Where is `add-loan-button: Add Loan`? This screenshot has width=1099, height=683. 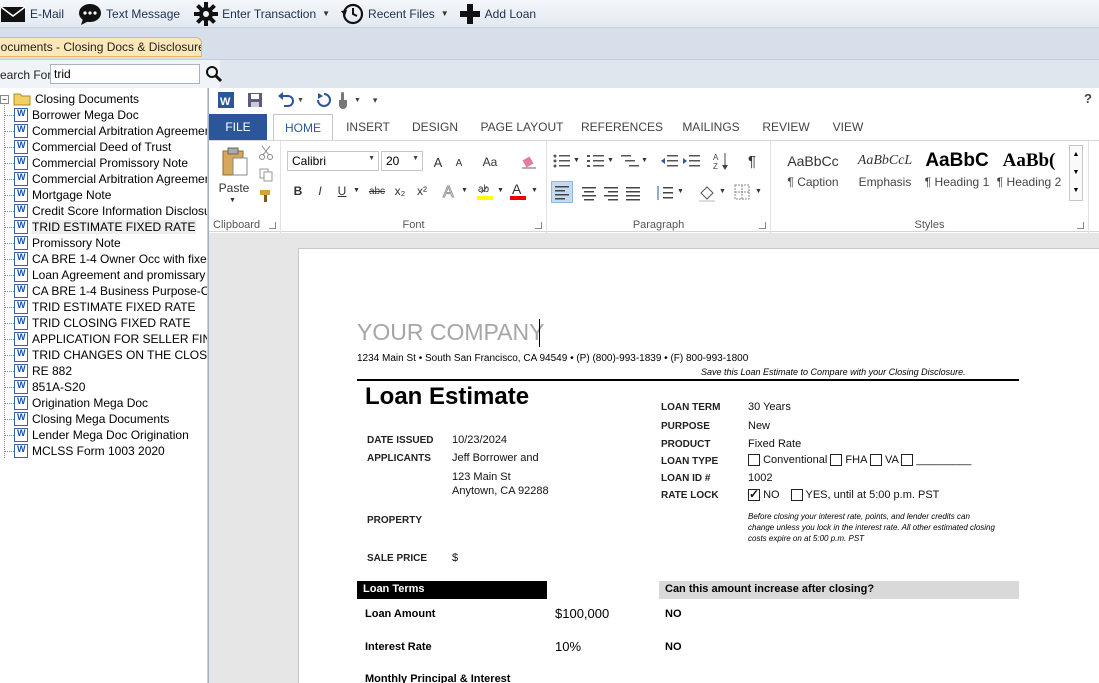
add-loan-button: Add Loan is located at coordinates (500, 14).